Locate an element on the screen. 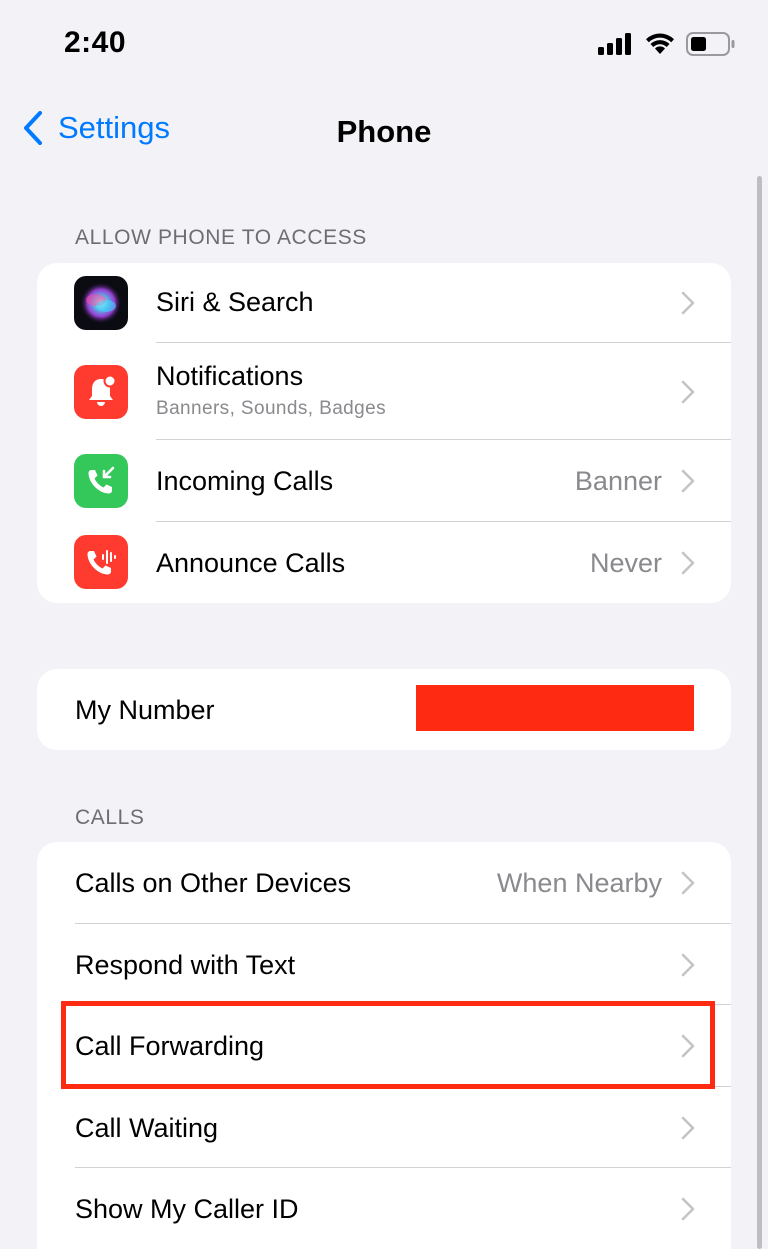  scroll-indicator is located at coordinates (759, 712).